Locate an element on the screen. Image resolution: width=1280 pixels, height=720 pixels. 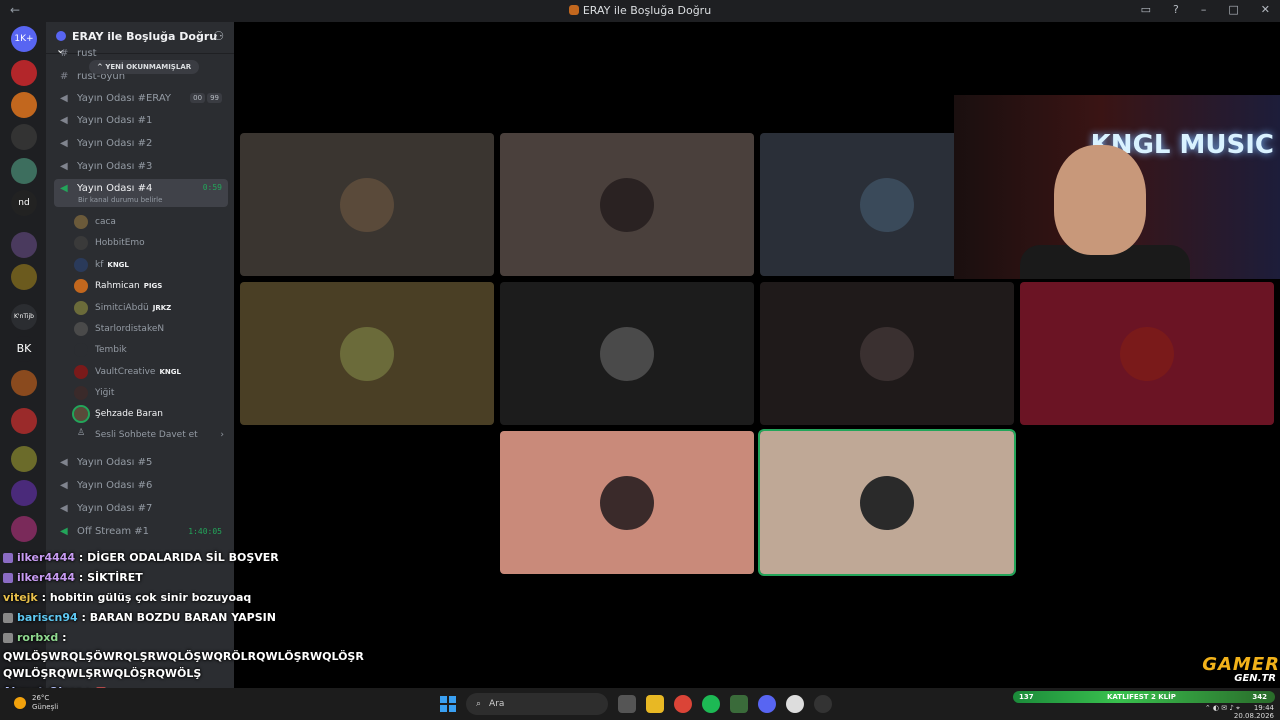
voice-channel-item: ◀ Yayın Odası #1 is located at coordinates (141, 120).